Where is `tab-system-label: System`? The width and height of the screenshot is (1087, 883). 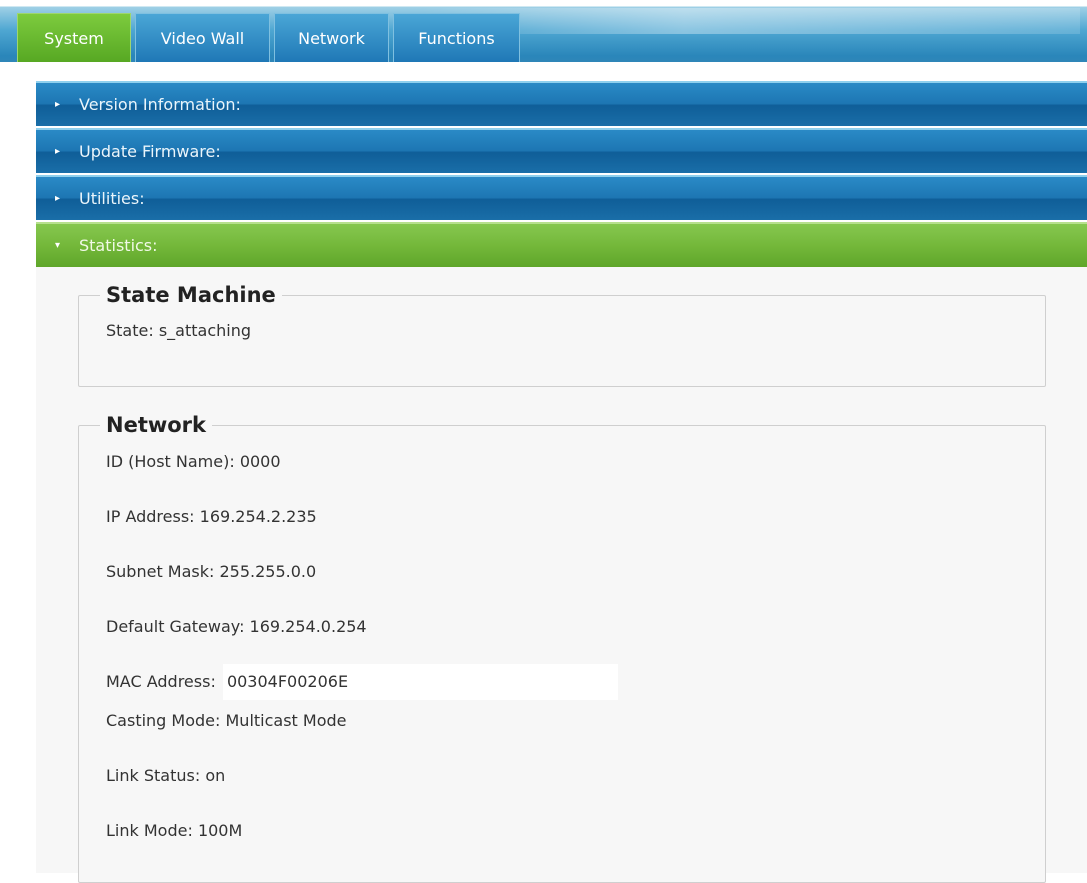 tab-system-label: System is located at coordinates (74, 38).